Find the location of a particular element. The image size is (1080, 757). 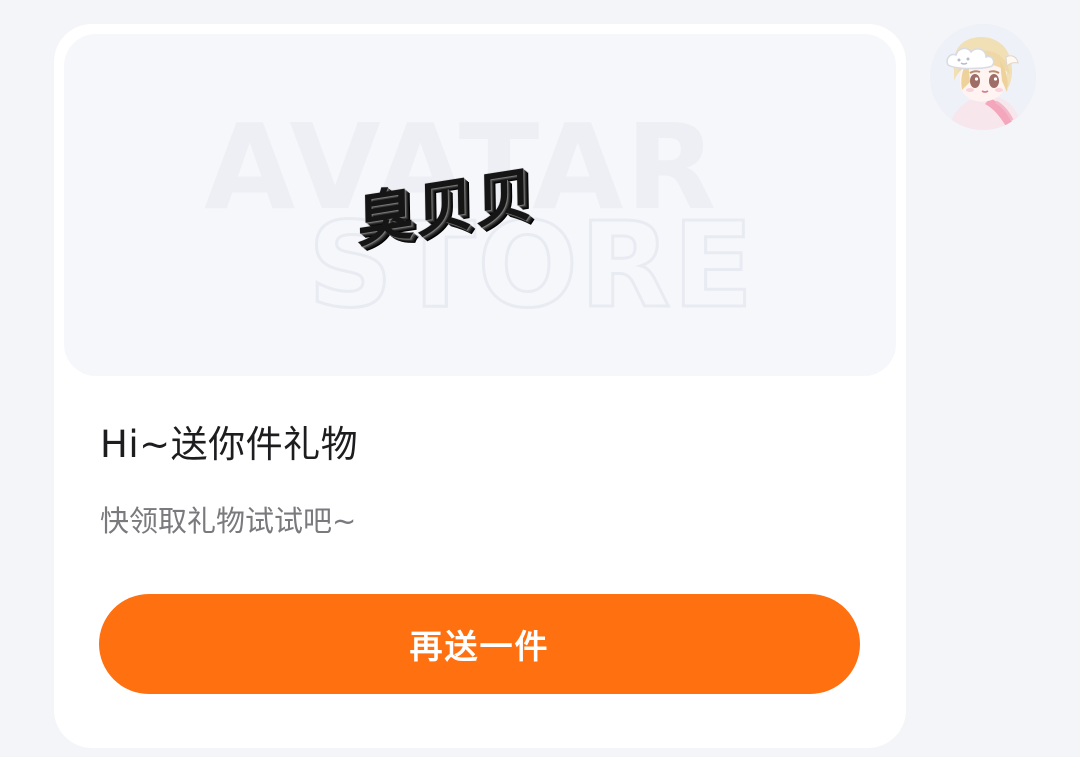

anime-avatar-icon is located at coordinates (983, 77).